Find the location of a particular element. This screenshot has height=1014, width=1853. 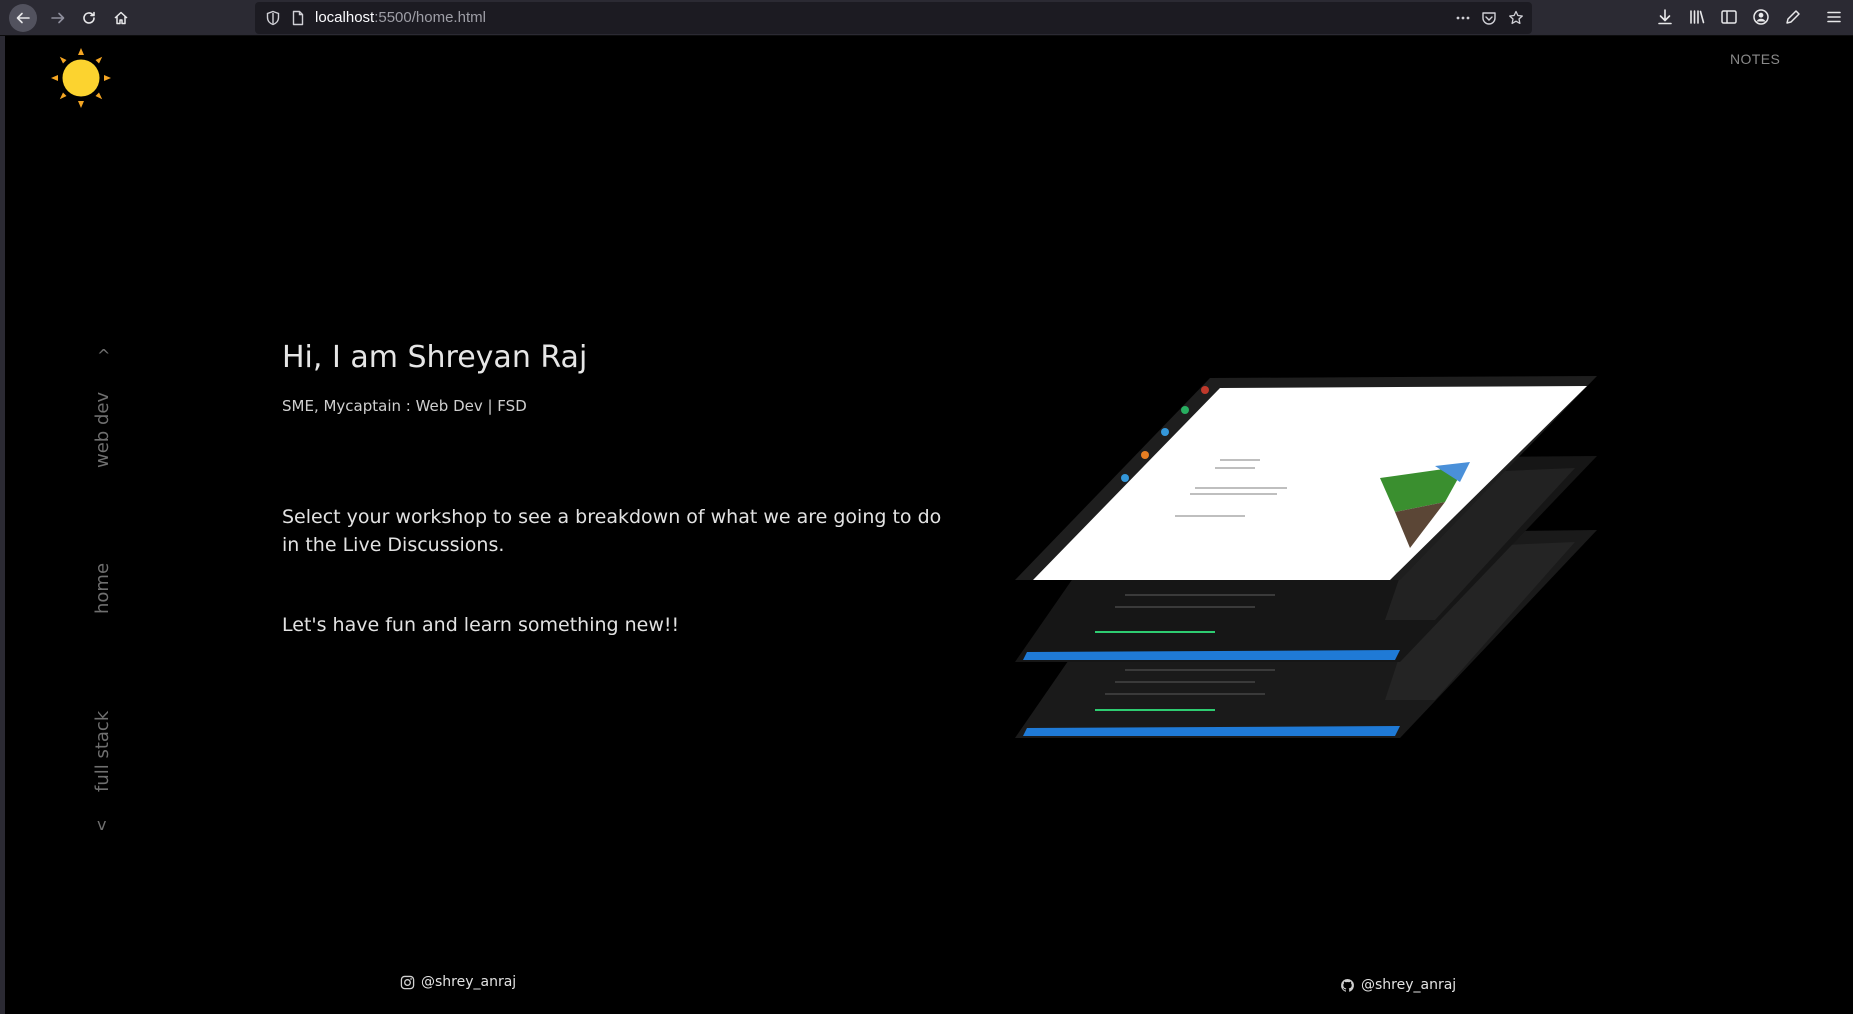

back-button is located at coordinates (23, 18).